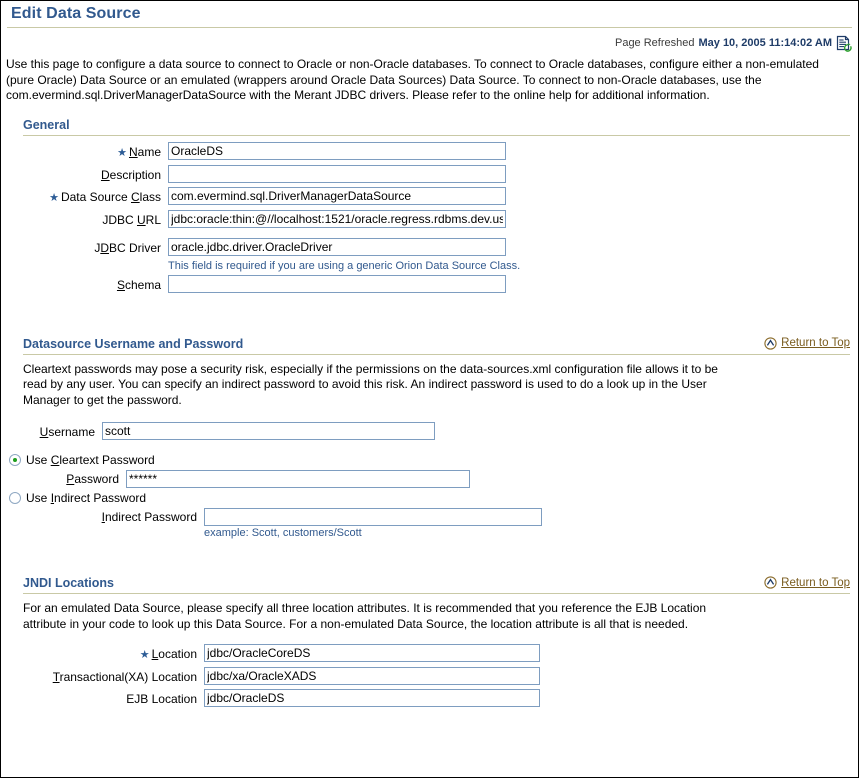 The height and width of the screenshot is (778, 859). I want to click on section-divider-general, so click(436, 135).